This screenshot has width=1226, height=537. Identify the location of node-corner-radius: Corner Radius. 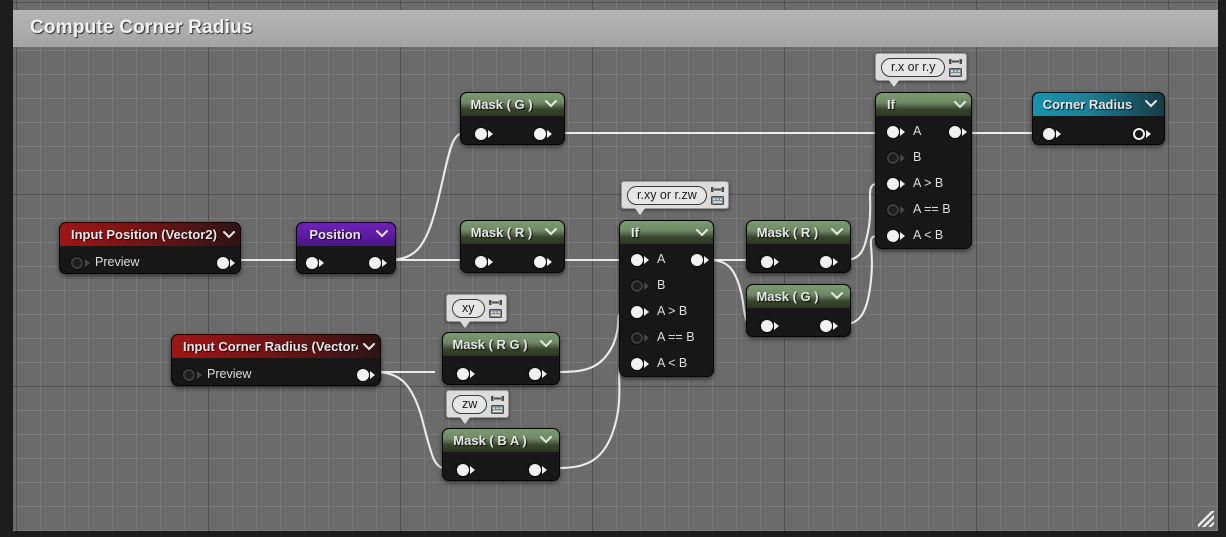
(1098, 118).